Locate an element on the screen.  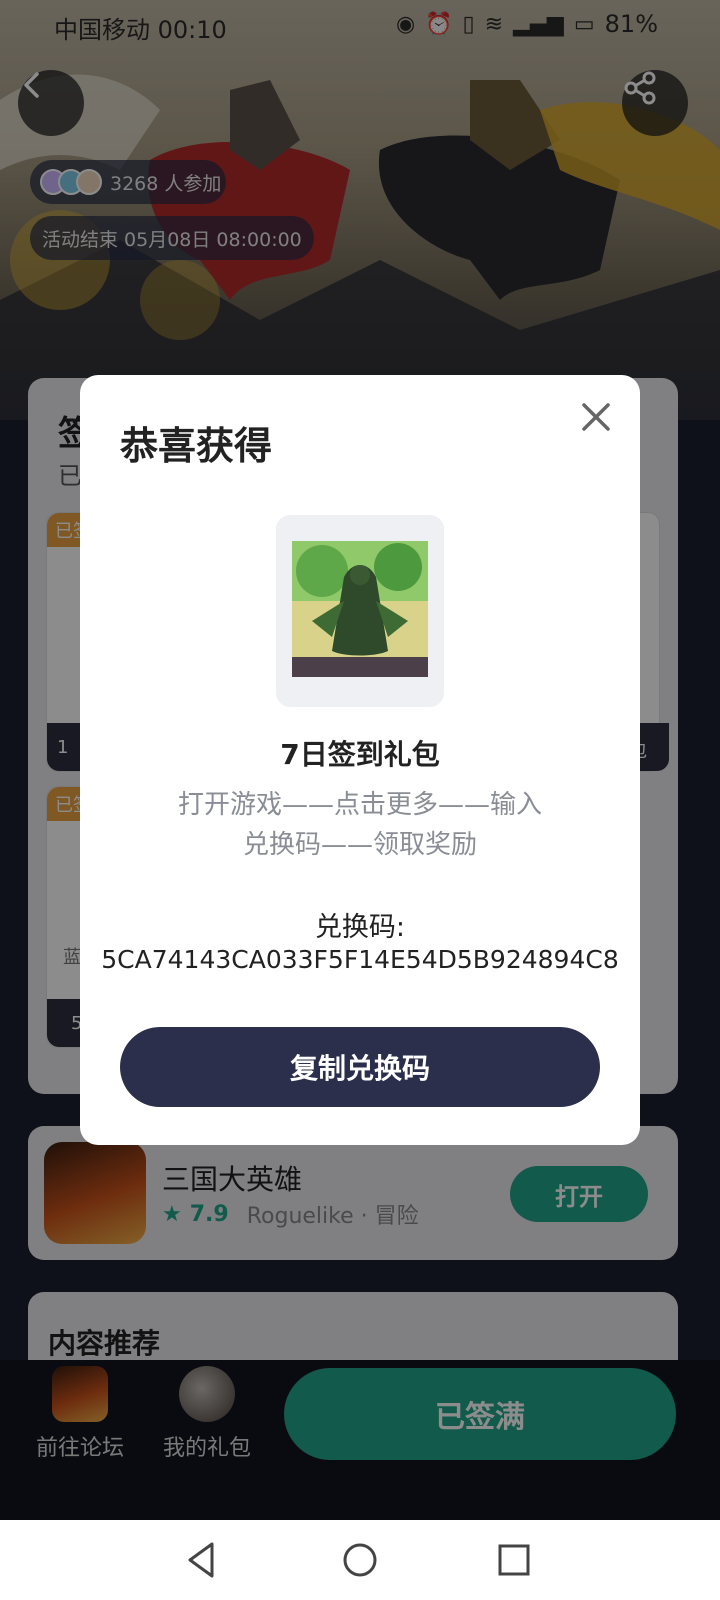
gift-image-frame is located at coordinates (360, 611).